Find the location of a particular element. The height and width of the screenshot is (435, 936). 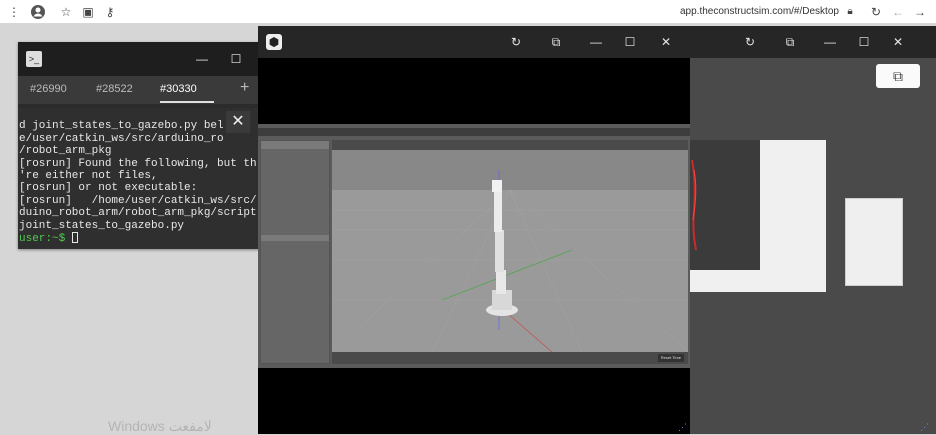

account-icon is located at coordinates (38, 12).